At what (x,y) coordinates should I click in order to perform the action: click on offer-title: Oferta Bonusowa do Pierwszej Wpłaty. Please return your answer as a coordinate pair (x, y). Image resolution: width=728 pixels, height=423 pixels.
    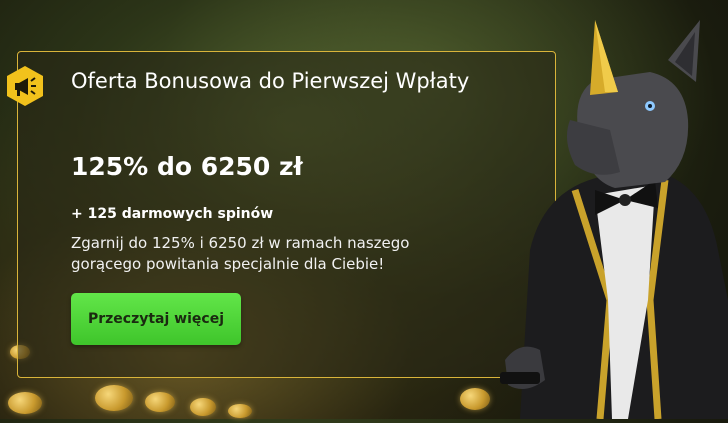
    Looking at the image, I should click on (270, 81).